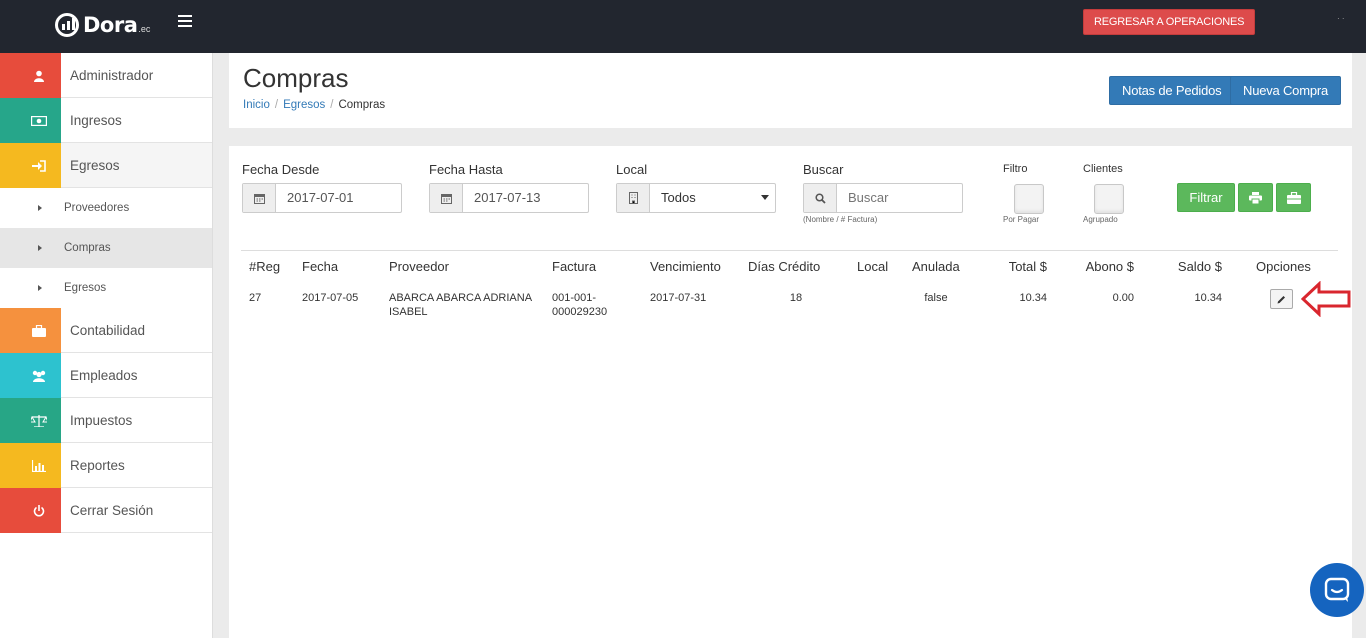  What do you see at coordinates (330, 298) in the screenshot?
I see `cell-fecha: 2017-07-05` at bounding box center [330, 298].